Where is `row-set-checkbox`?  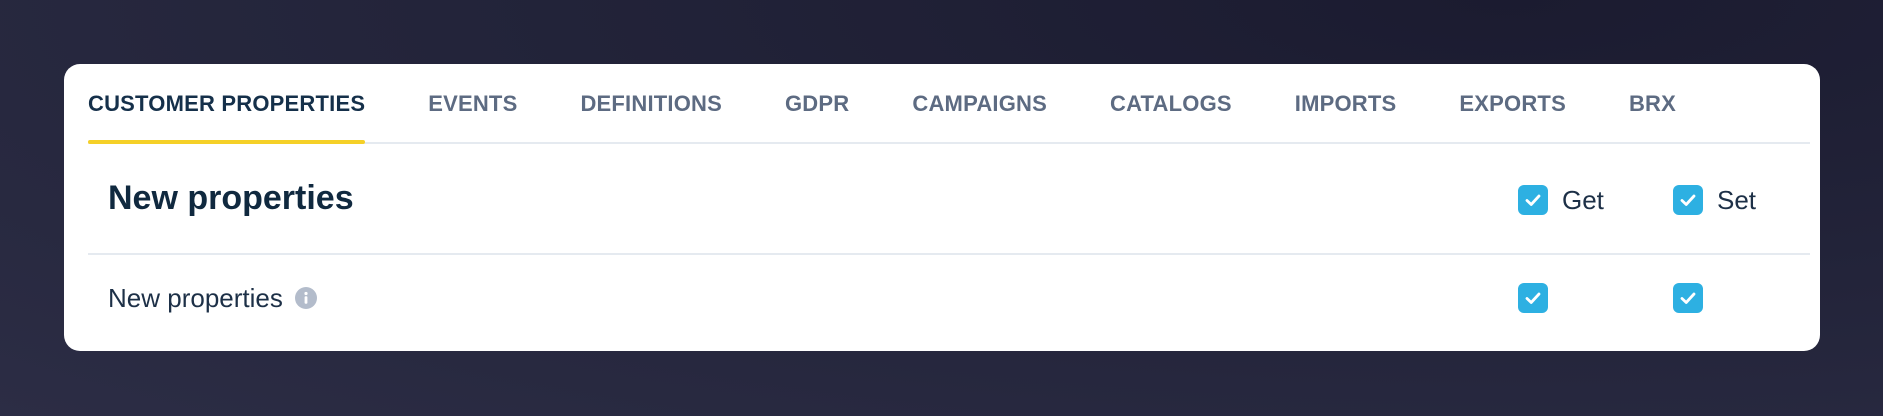 row-set-checkbox is located at coordinates (1688, 298).